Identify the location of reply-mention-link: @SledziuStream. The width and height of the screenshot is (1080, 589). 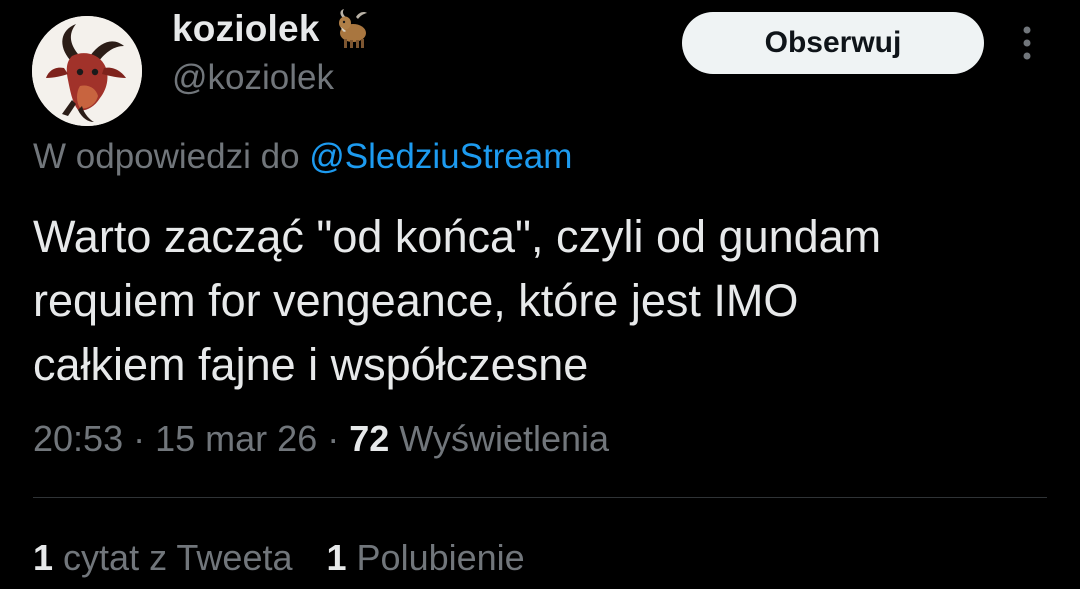
(440, 156).